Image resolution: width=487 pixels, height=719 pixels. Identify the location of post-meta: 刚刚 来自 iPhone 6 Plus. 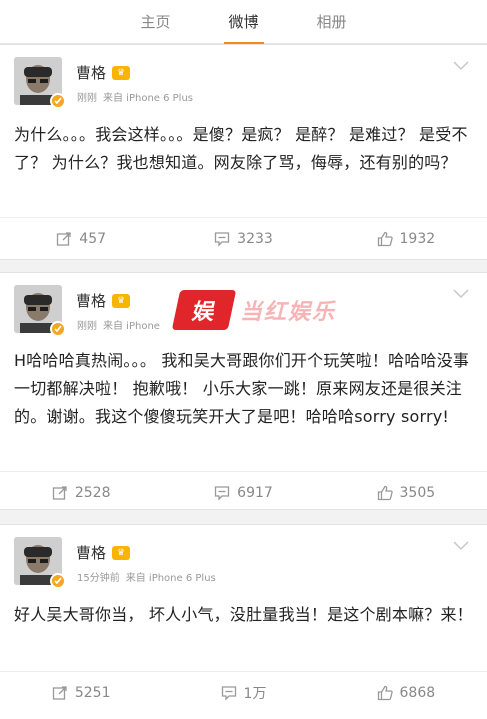
(135, 96).